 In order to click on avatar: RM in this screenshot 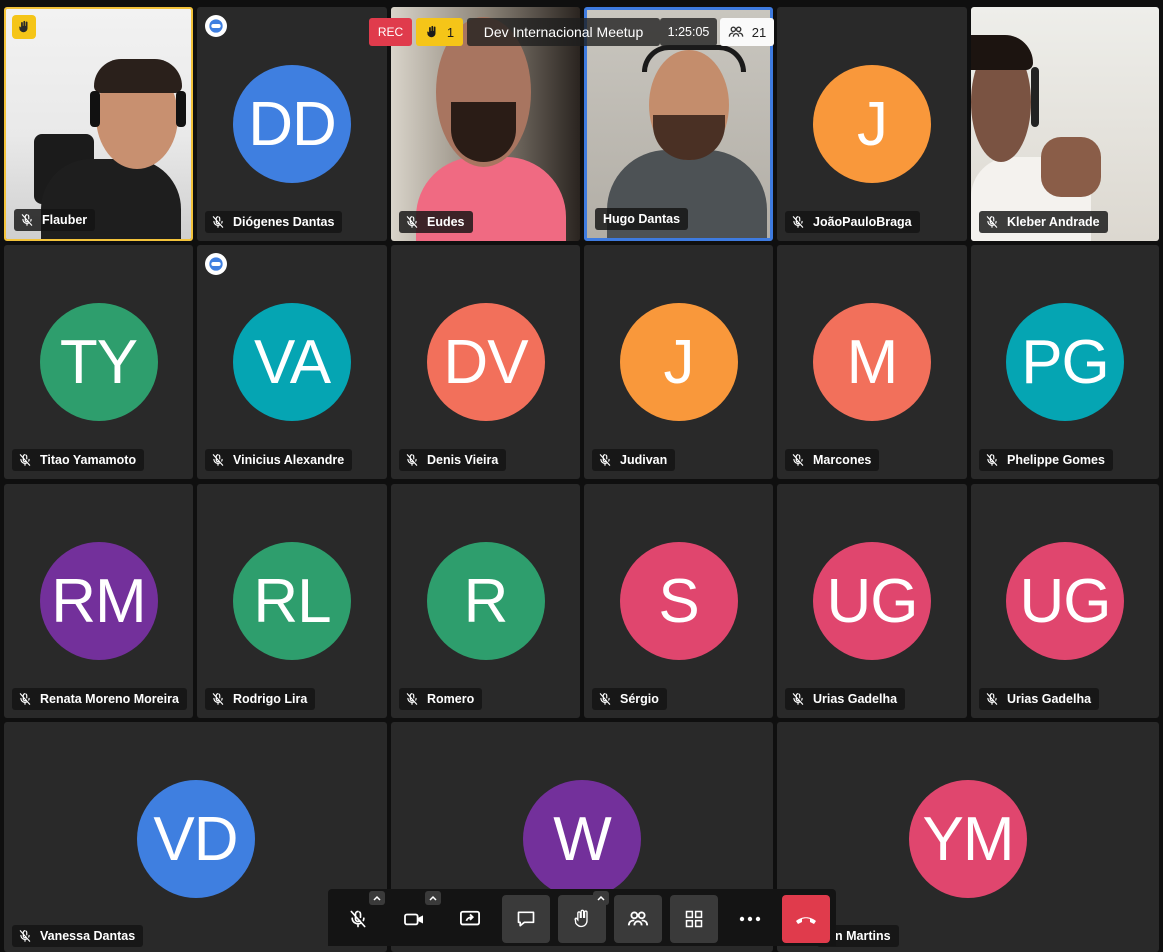, I will do `click(98, 601)`.